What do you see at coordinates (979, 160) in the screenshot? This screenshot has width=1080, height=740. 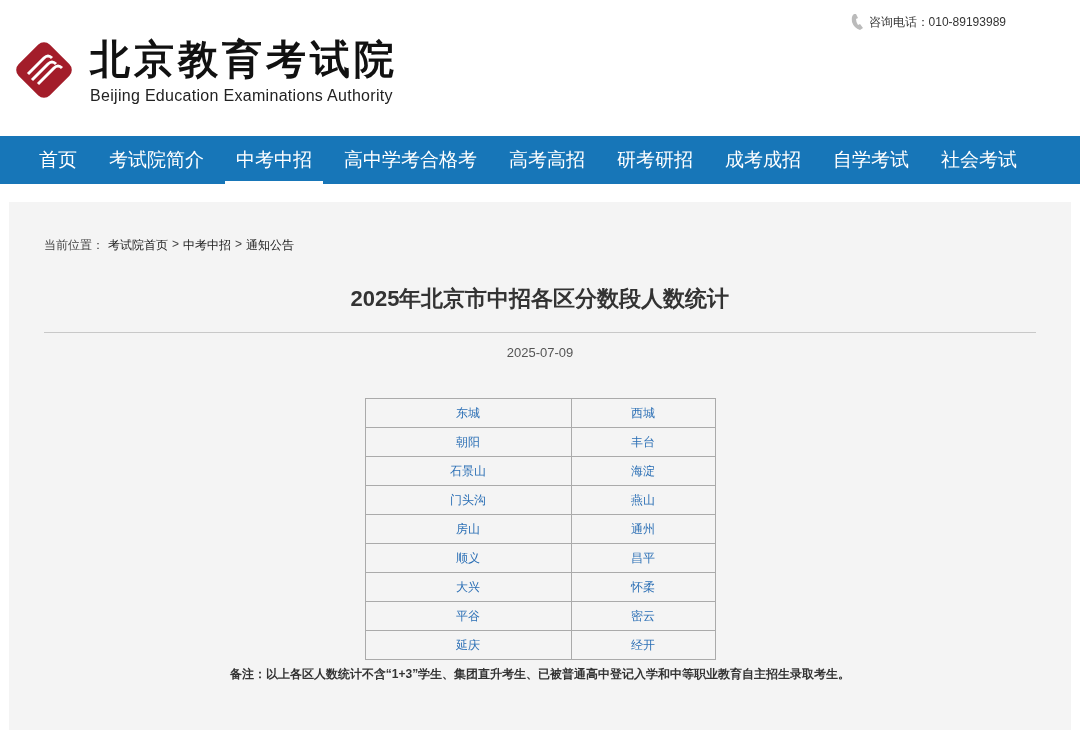 I see `nav-tab: 社会考试` at bounding box center [979, 160].